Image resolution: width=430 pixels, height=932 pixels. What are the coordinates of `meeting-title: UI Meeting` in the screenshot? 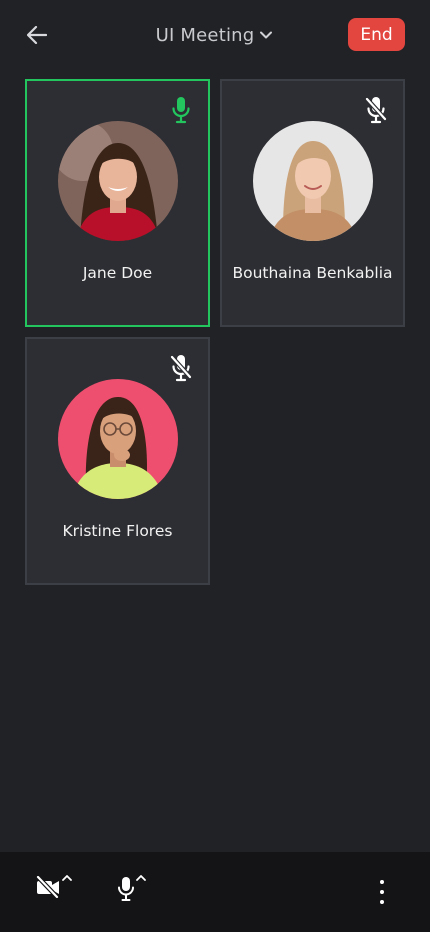 It's located at (205, 35).